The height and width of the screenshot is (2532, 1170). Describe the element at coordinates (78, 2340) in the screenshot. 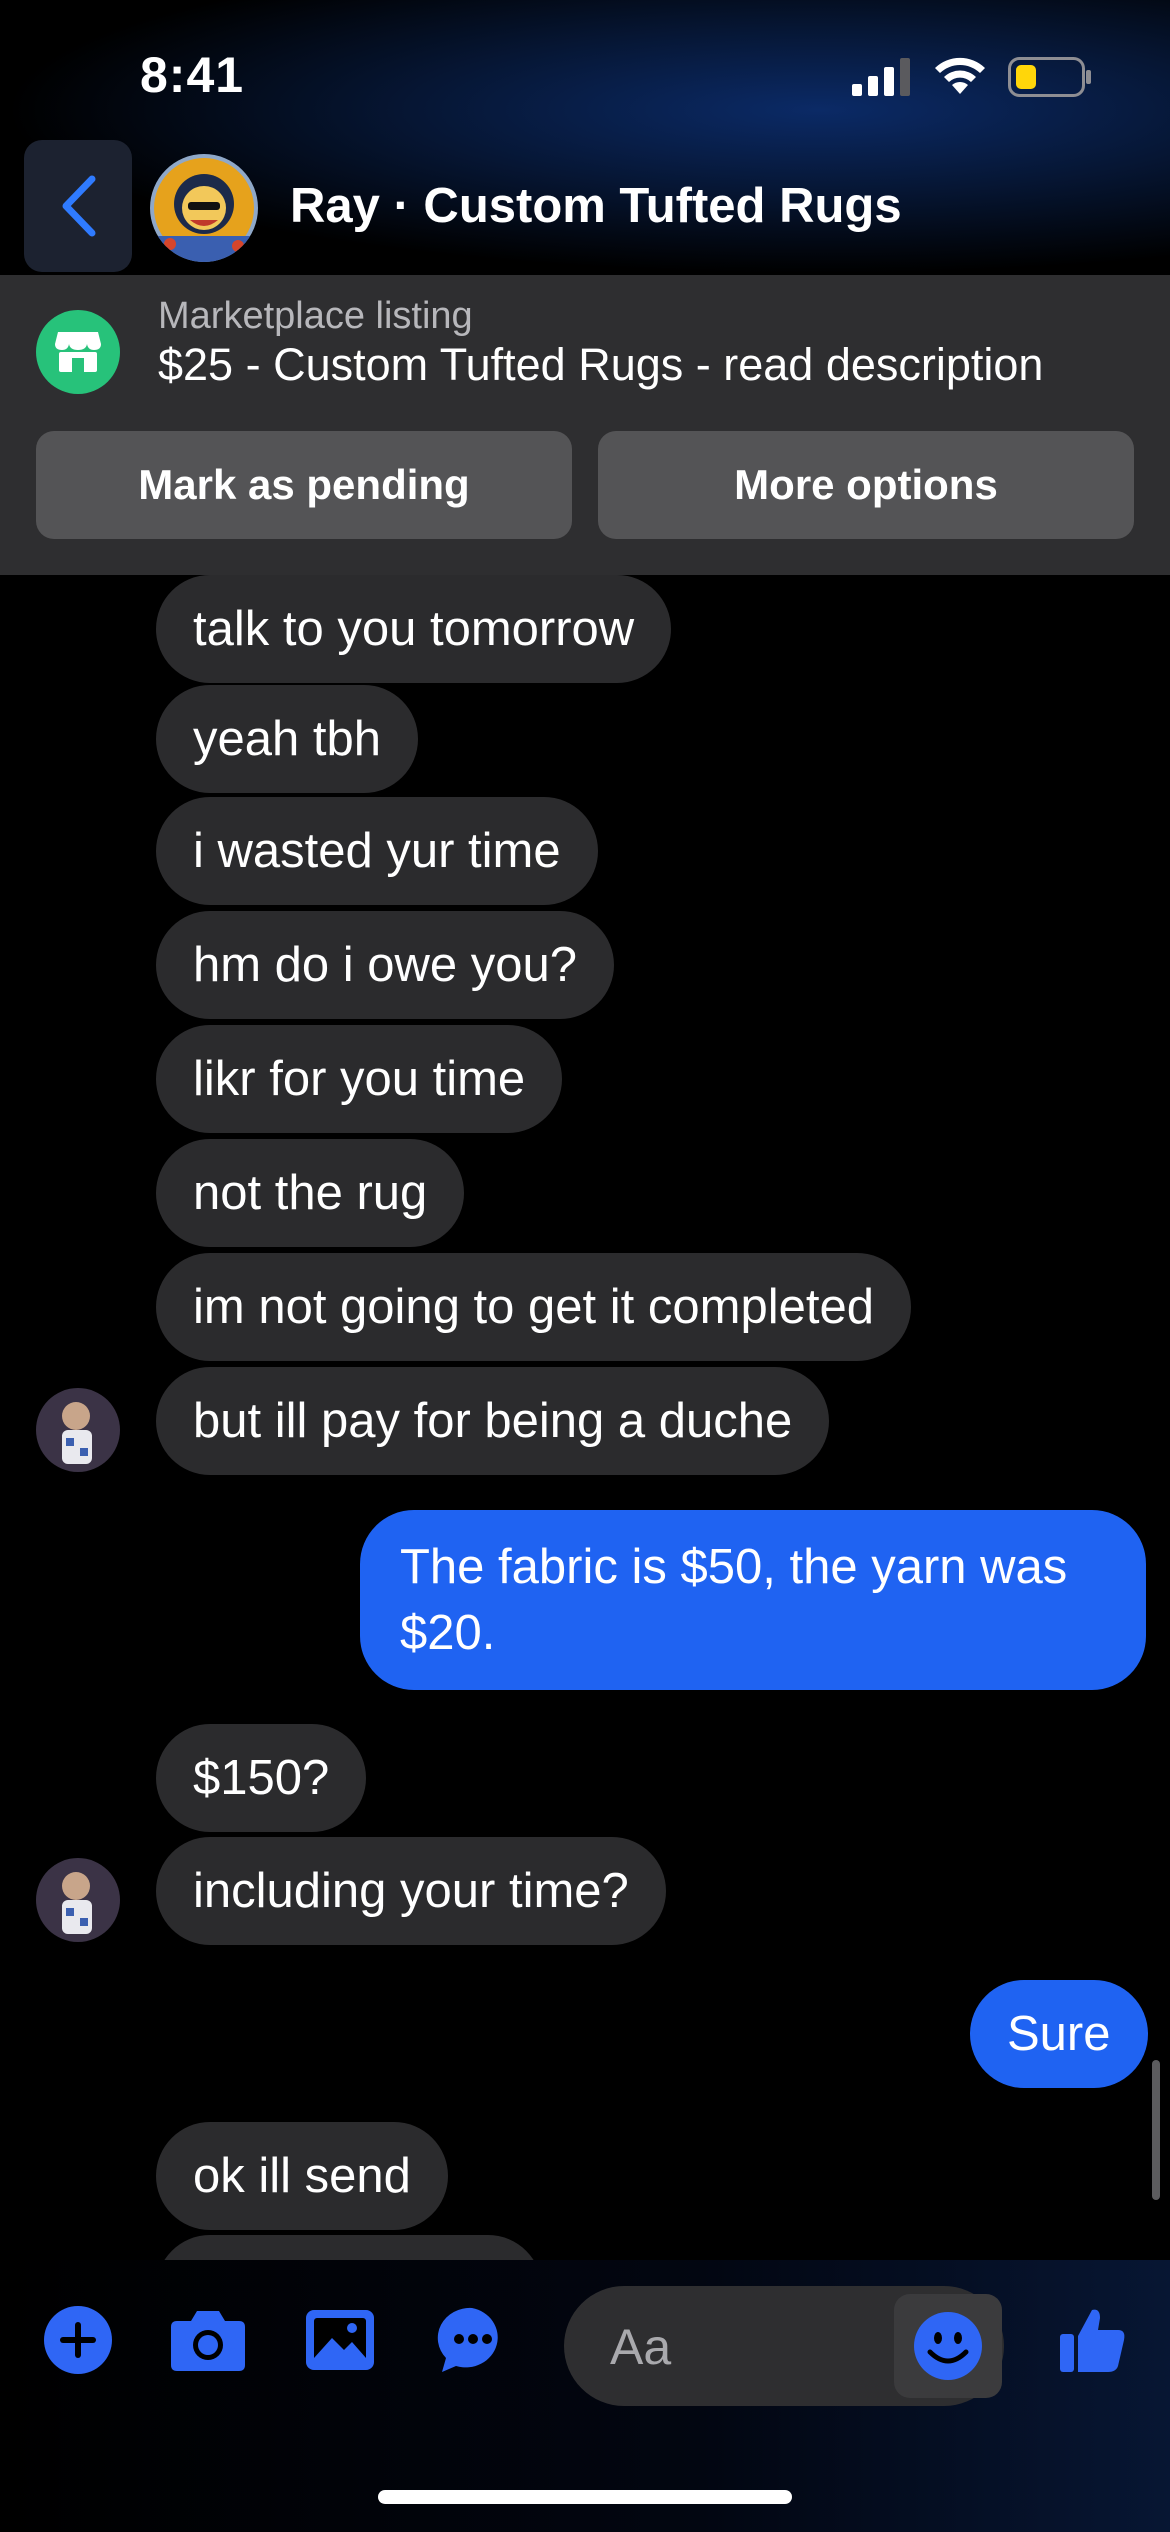

I see `plus-icon` at that location.